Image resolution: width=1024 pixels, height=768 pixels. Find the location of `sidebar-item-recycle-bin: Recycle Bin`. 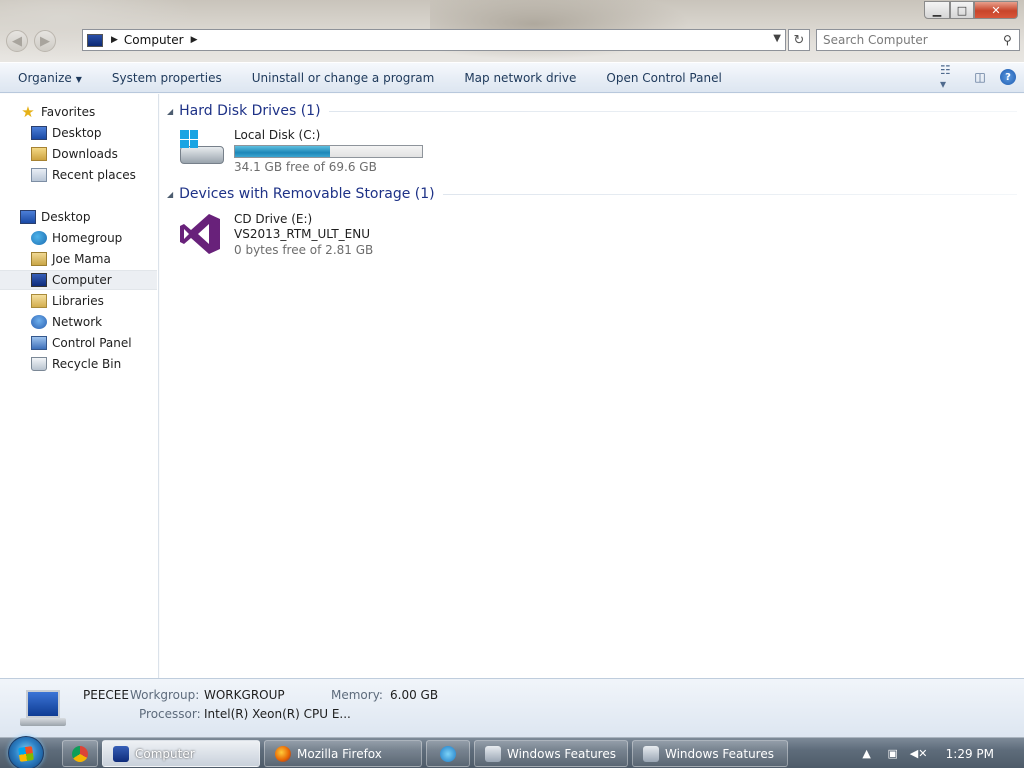

sidebar-item-recycle-bin: Recycle Bin is located at coordinates (78, 364).